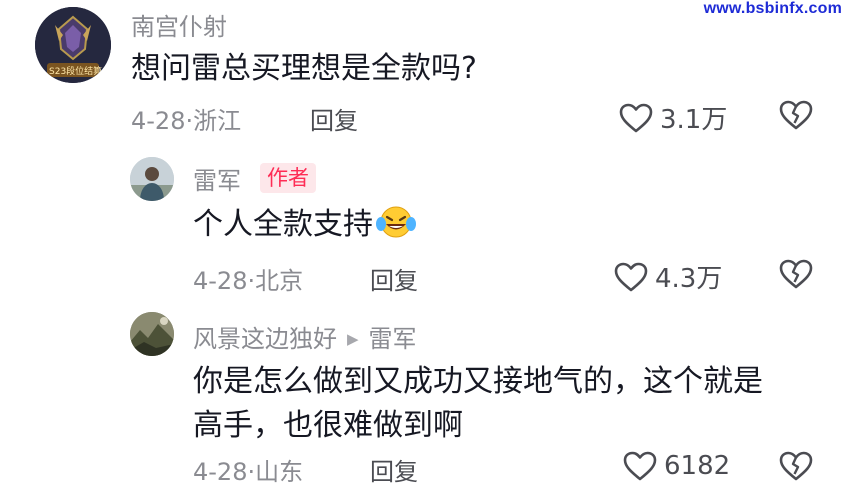  What do you see at coordinates (217, 121) in the screenshot?
I see `comment-location: 浙江` at bounding box center [217, 121].